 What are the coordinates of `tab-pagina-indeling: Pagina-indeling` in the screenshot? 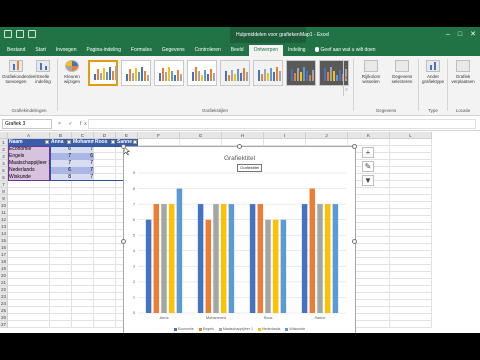 It's located at (104, 50).